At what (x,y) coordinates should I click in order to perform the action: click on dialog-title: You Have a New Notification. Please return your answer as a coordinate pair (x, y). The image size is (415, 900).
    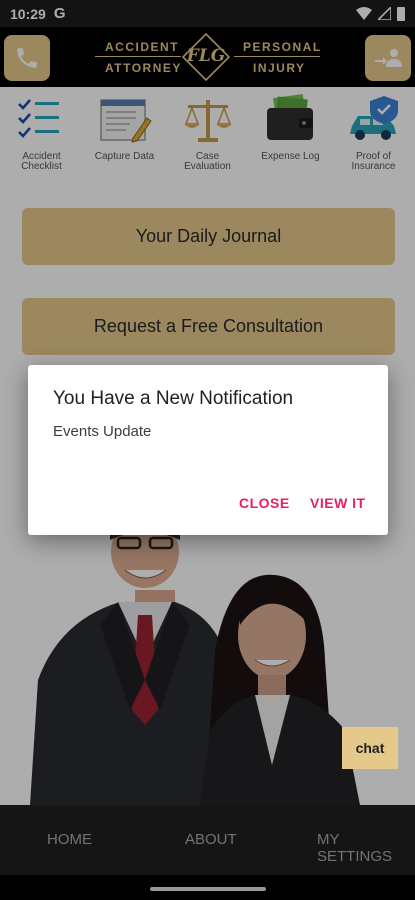
    Looking at the image, I should click on (173, 398).